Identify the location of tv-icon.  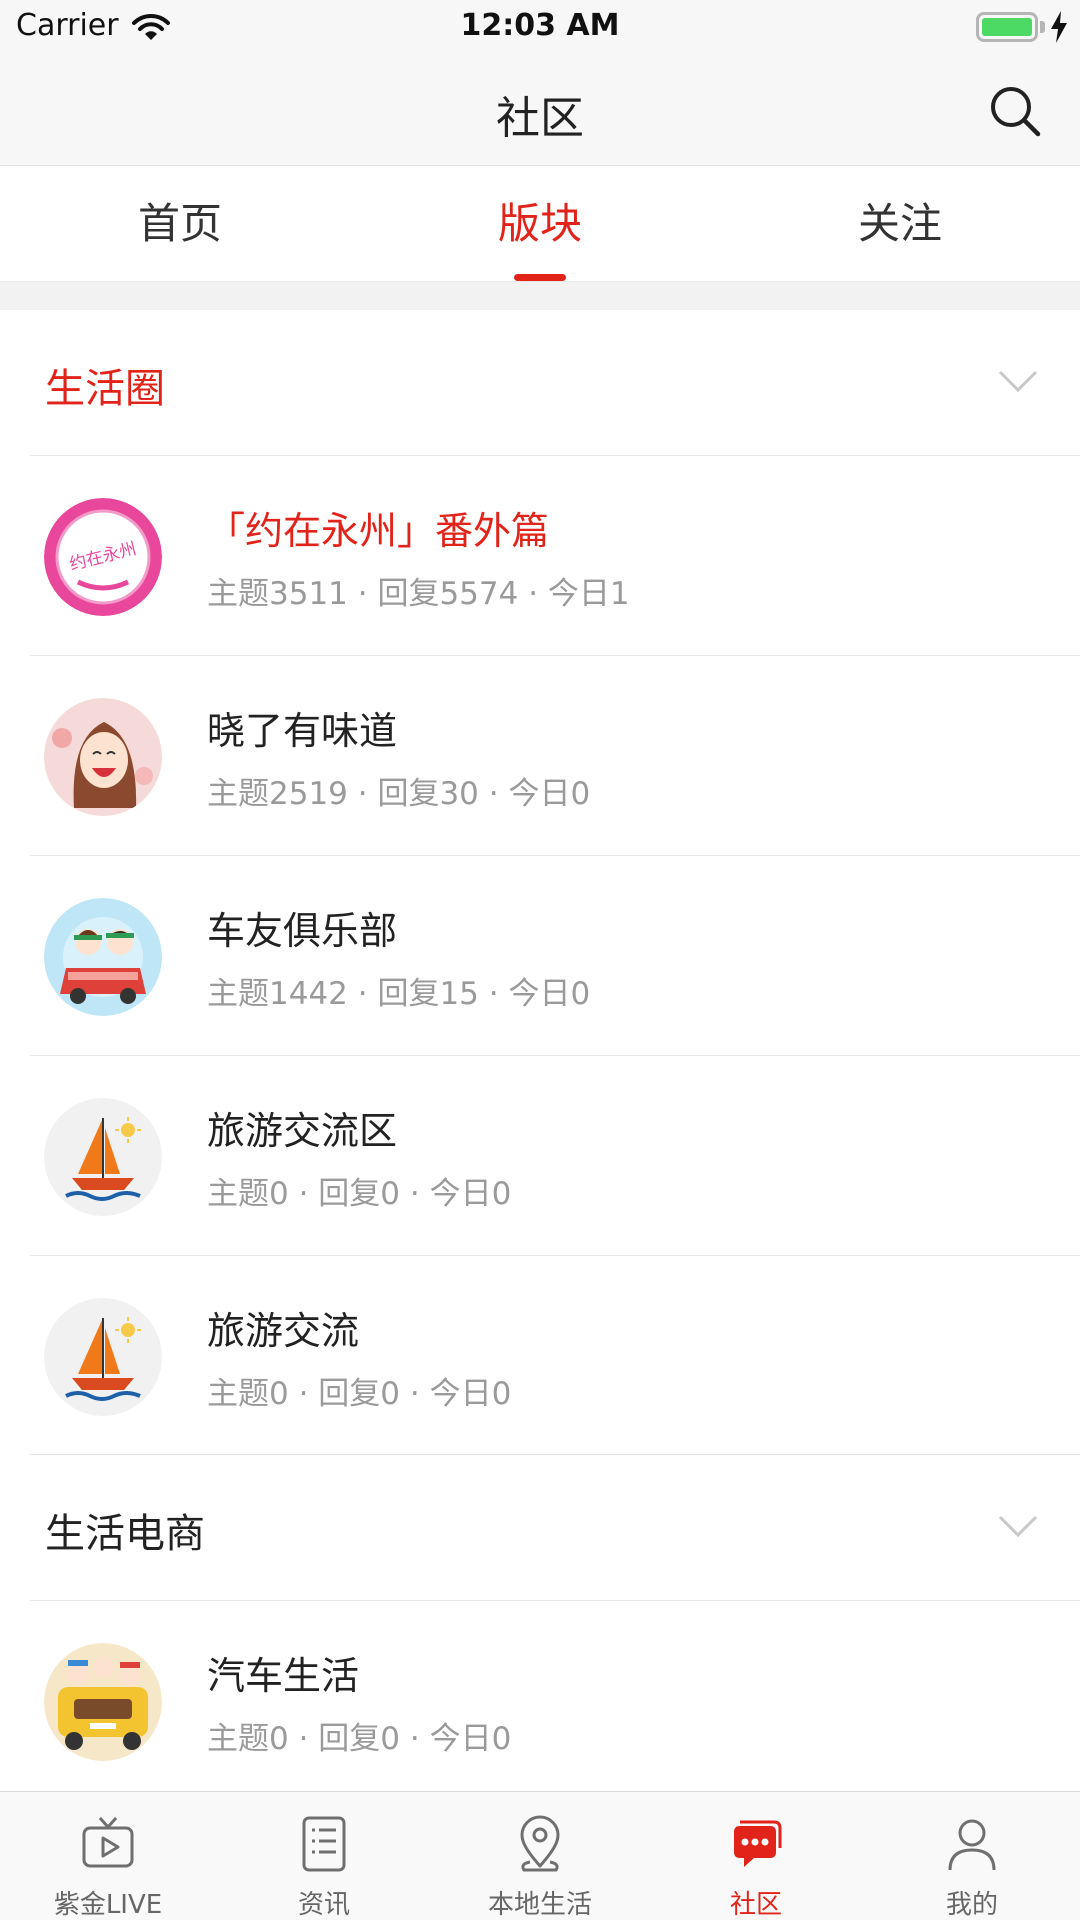
(108, 1842).